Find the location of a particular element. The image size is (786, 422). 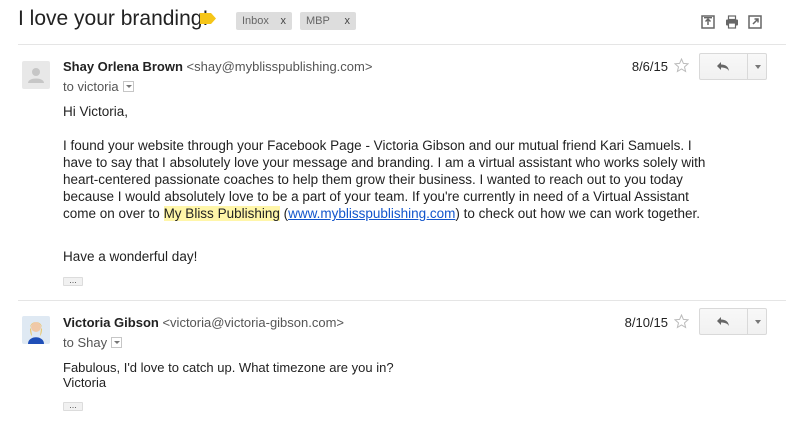

open-paren: ( is located at coordinates (284, 213).